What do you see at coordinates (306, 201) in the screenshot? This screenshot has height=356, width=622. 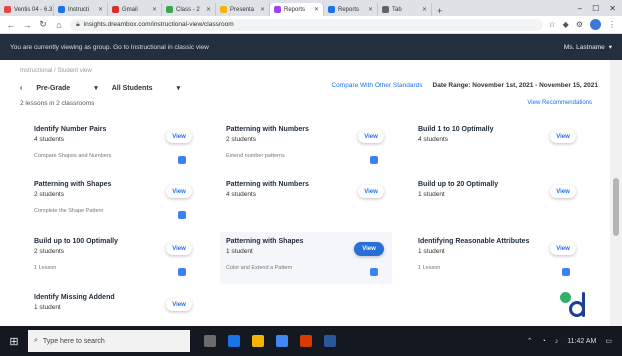 I see `lesson-card: Patterning with Numbers 4 students View` at bounding box center [306, 201].